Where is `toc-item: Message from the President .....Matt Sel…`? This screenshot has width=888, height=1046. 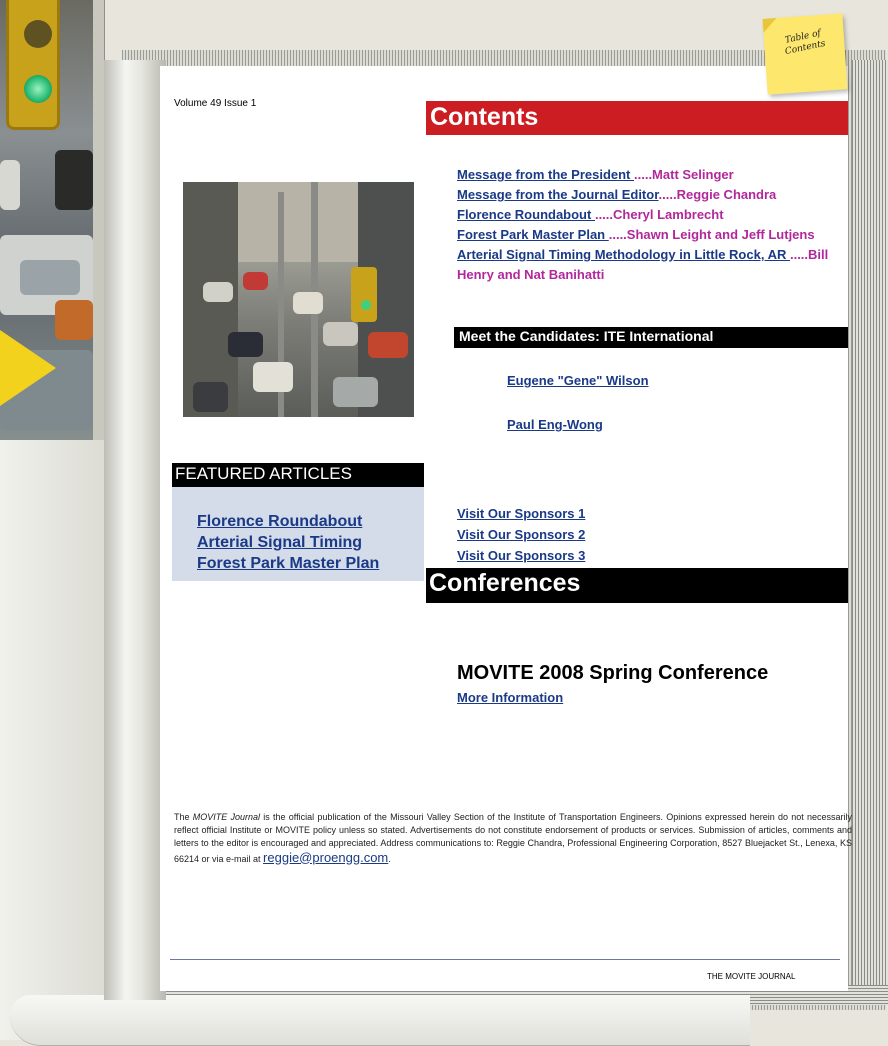 toc-item: Message from the President .....Matt Sel… is located at coordinates (647, 175).